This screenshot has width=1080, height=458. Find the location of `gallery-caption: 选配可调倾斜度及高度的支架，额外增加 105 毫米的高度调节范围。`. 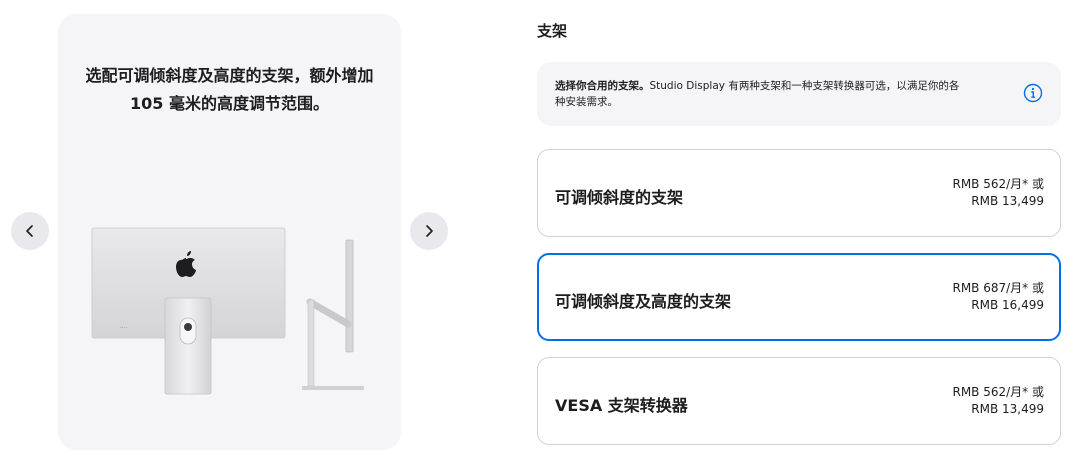

gallery-caption: 选配可调倾斜度及高度的支架，额外增加 105 毫米的高度调节范围。 is located at coordinates (229, 90).